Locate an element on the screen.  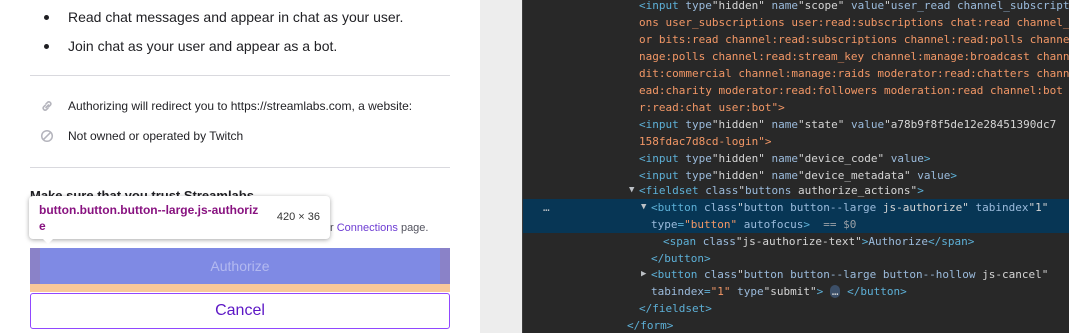
connections-note: r Connections page. is located at coordinates (379, 228).